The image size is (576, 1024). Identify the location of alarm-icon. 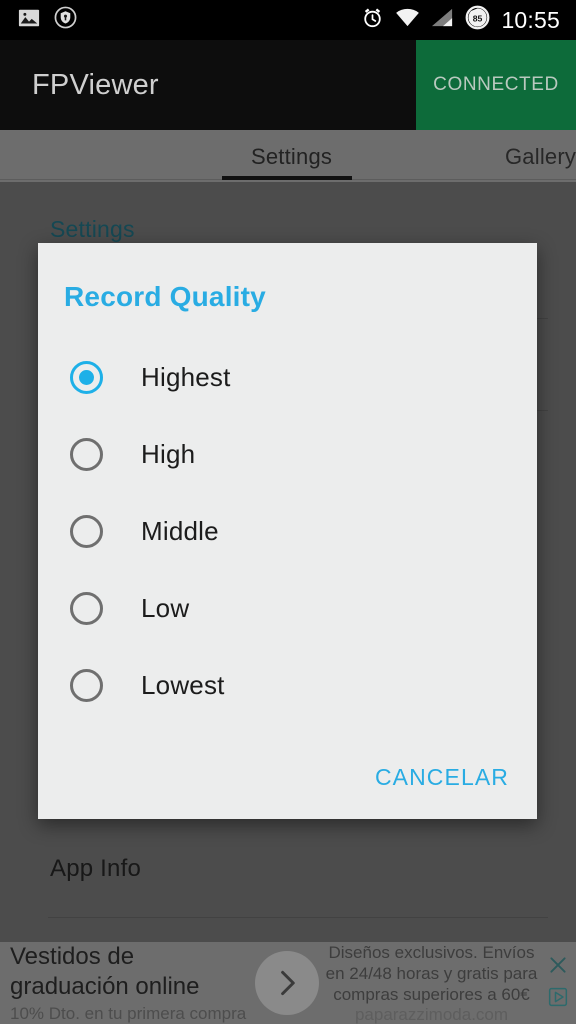
(372, 20).